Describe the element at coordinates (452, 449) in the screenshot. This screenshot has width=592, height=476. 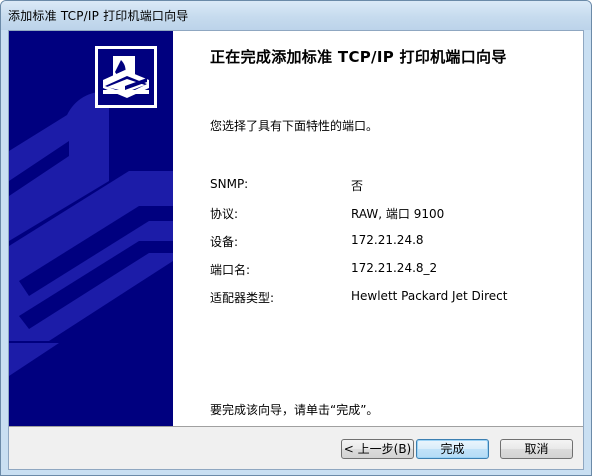
I see `finish-button: 完成` at that location.